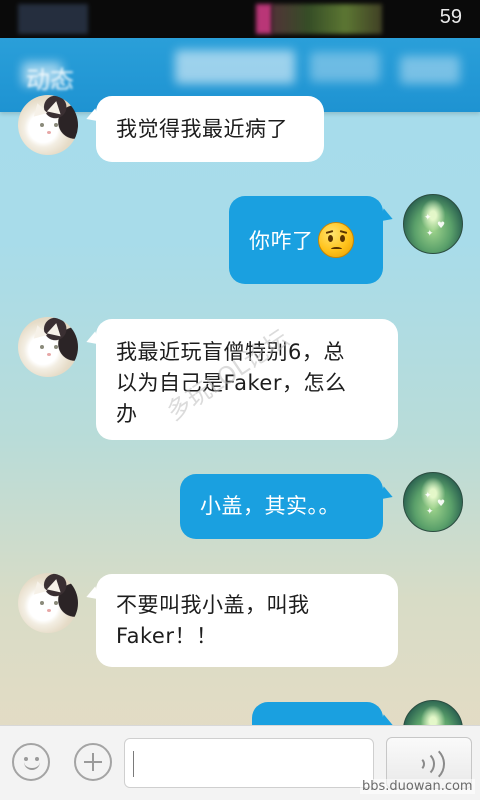 This screenshot has width=480, height=800. Describe the element at coordinates (50, 80) in the screenshot. I see `page-title: 动态` at that location.